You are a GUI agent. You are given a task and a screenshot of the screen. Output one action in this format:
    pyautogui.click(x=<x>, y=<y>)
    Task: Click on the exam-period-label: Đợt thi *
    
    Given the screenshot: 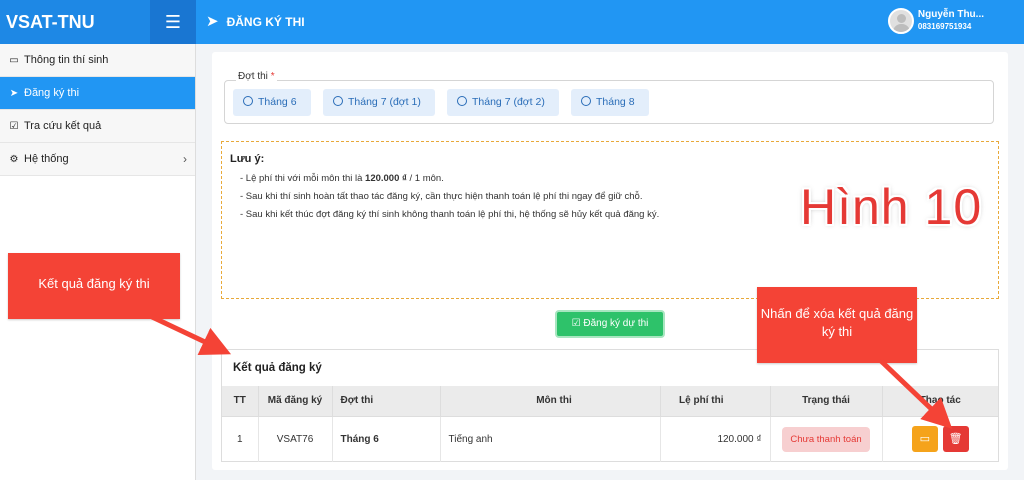 What is the action you would take?
    pyautogui.click(x=256, y=76)
    